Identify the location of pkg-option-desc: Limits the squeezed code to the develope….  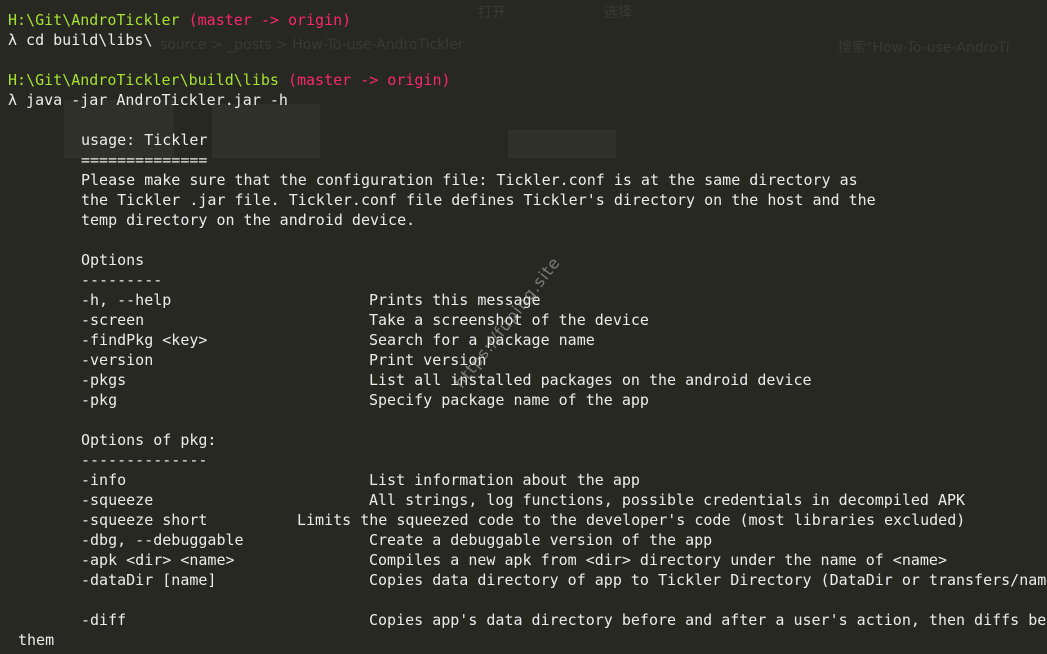
(631, 520).